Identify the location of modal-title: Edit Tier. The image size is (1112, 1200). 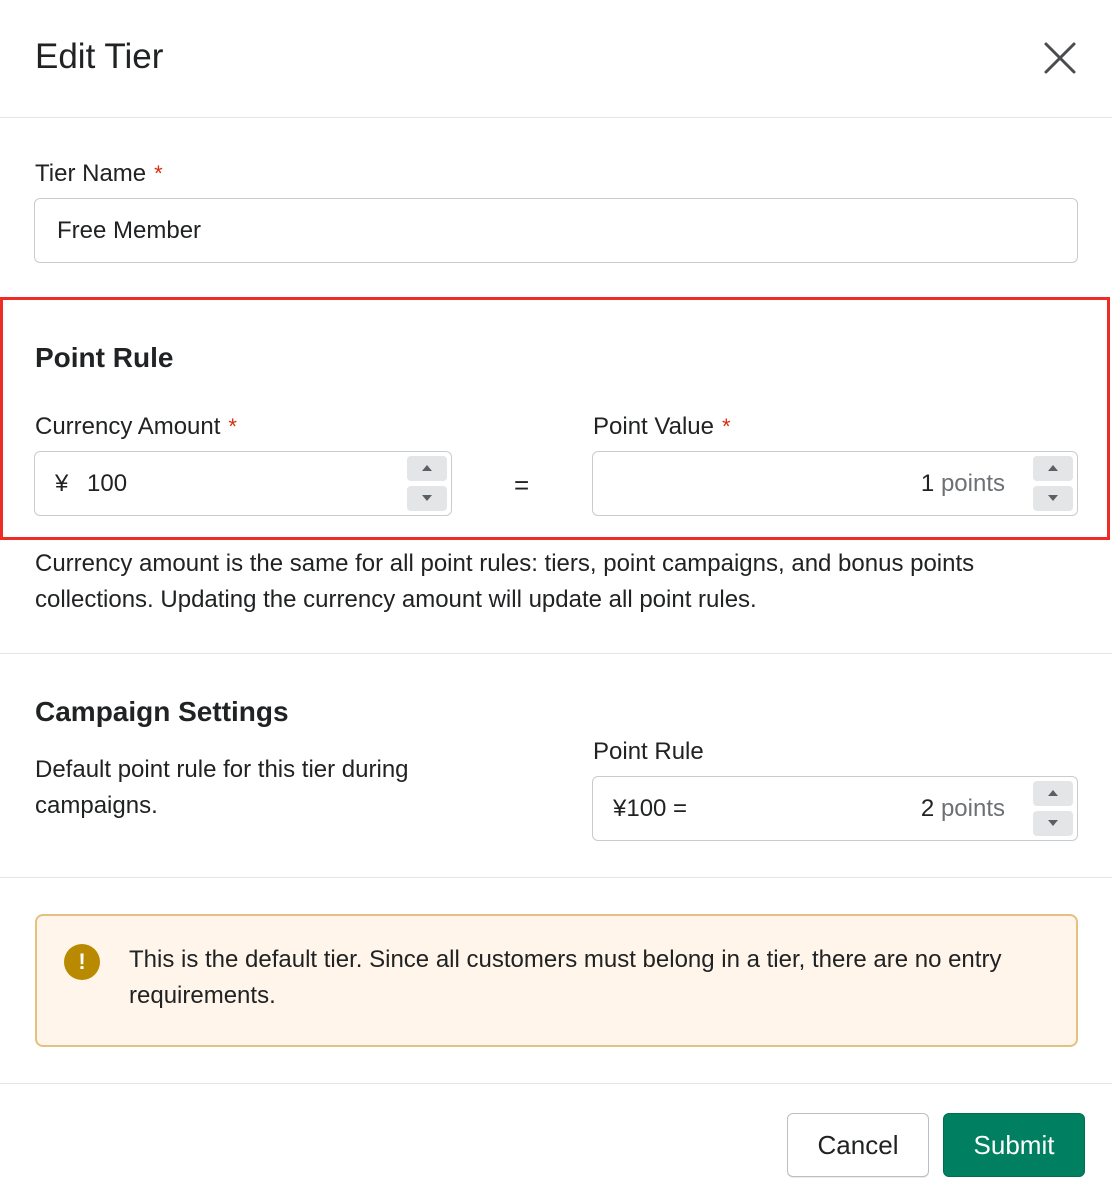
(99, 56).